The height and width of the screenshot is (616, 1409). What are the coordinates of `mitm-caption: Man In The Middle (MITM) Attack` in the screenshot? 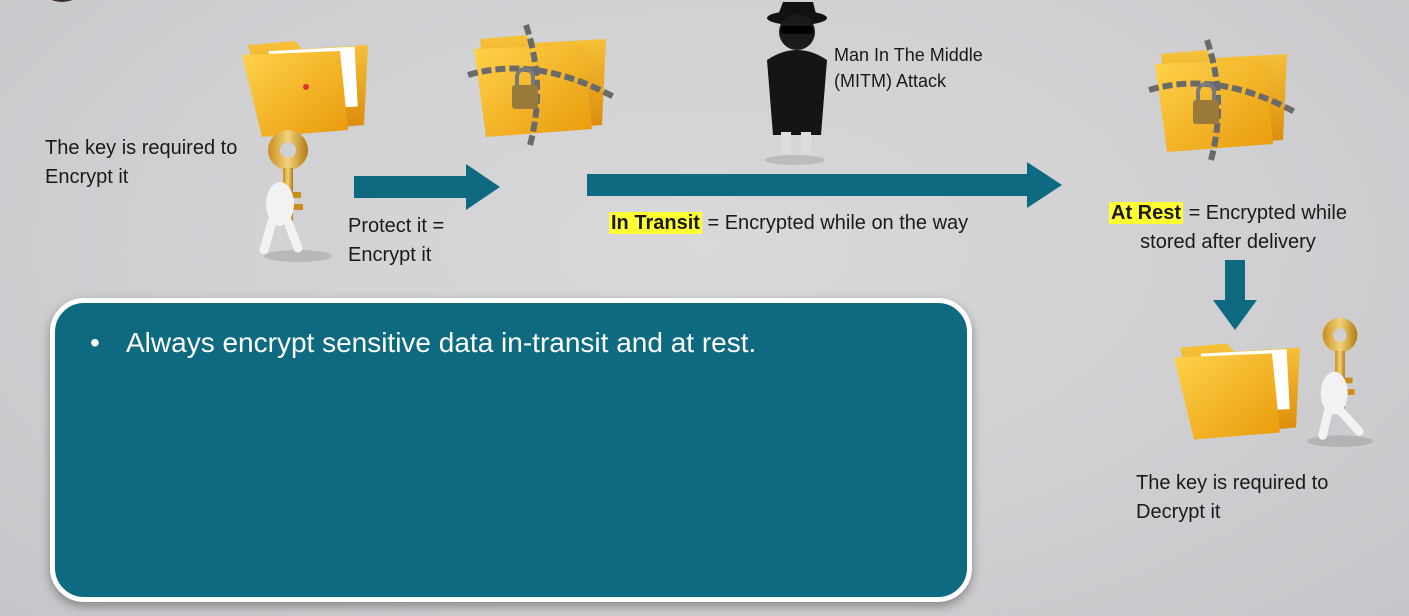 It's located at (908, 68).